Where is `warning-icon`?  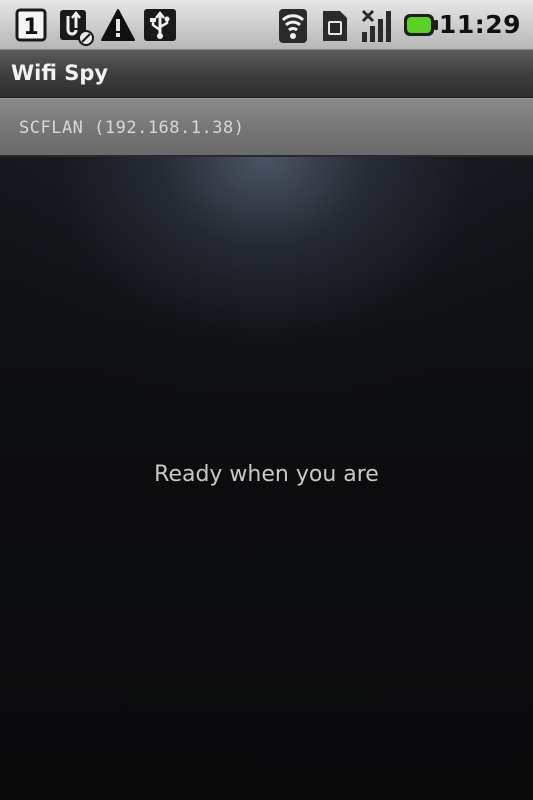 warning-icon is located at coordinates (118, 25).